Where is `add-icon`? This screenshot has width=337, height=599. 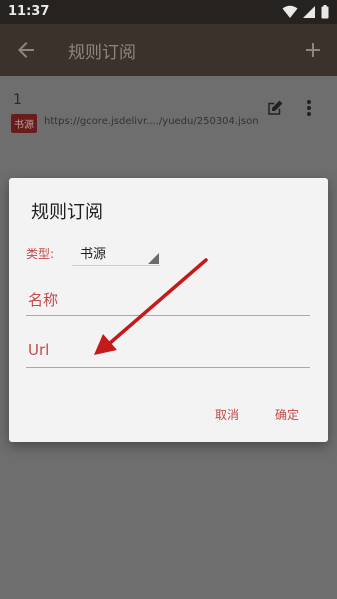 add-icon is located at coordinates (313, 50).